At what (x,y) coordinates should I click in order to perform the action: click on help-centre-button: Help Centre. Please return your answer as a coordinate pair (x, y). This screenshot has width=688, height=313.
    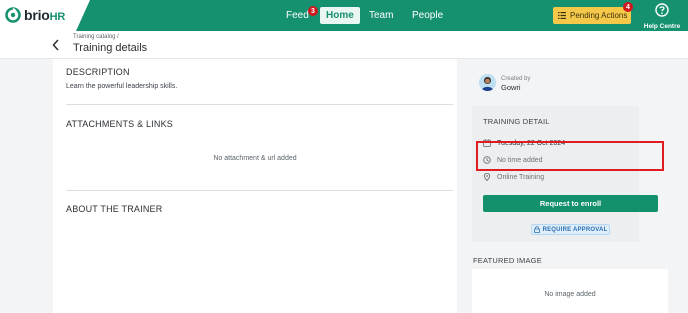
    Looking at the image, I should click on (662, 16).